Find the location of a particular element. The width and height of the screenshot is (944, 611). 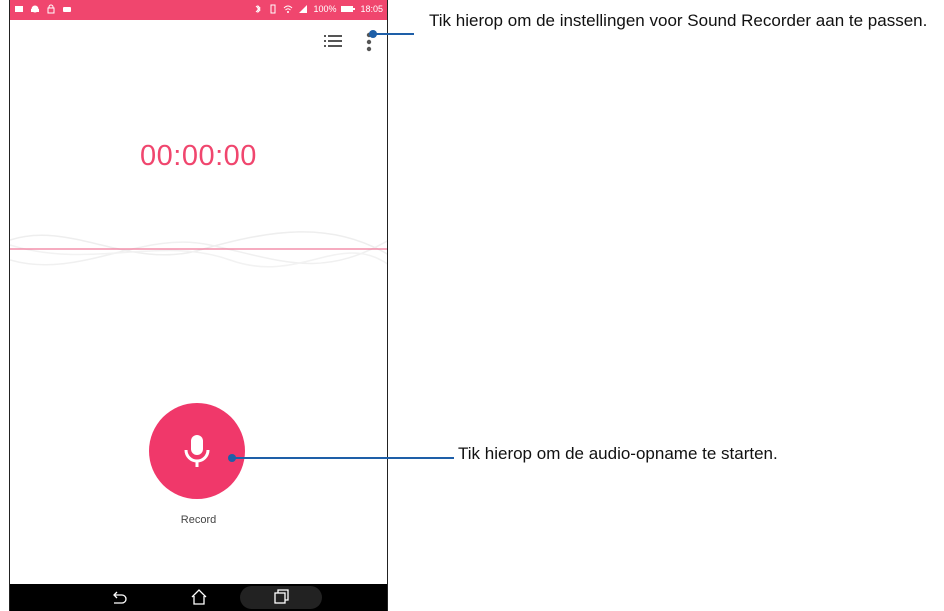

navigation-bar is located at coordinates (198, 597).